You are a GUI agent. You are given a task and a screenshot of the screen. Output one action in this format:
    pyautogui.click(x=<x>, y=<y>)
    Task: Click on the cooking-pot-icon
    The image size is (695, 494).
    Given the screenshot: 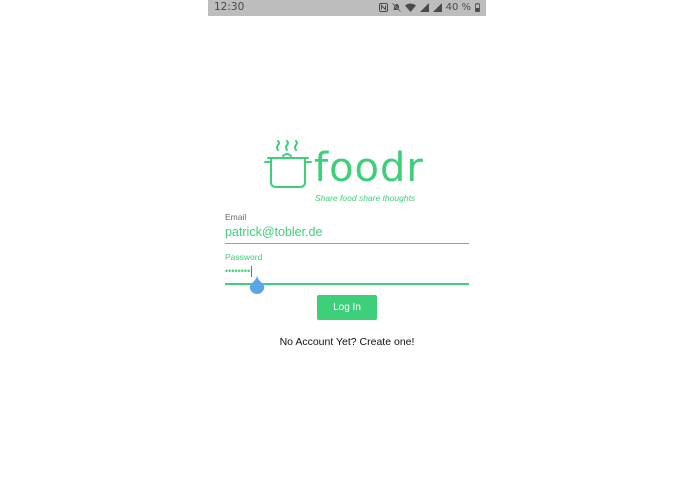 What is the action you would take?
    pyautogui.click(x=288, y=167)
    